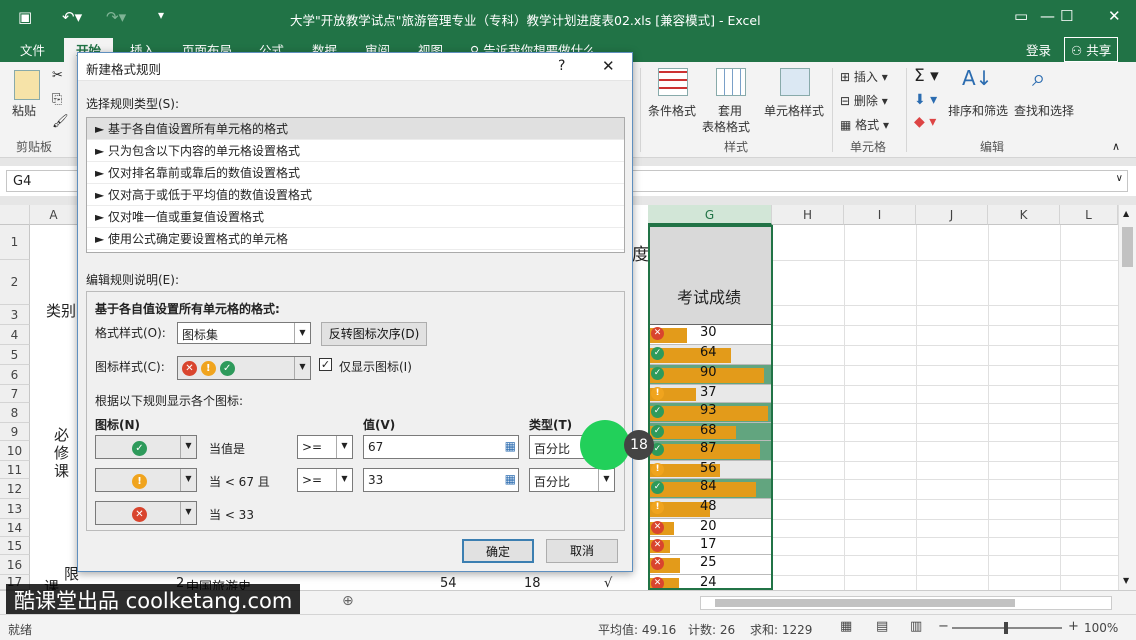  I want to click on scroll-down-icon: ▼, so click(1126, 580).